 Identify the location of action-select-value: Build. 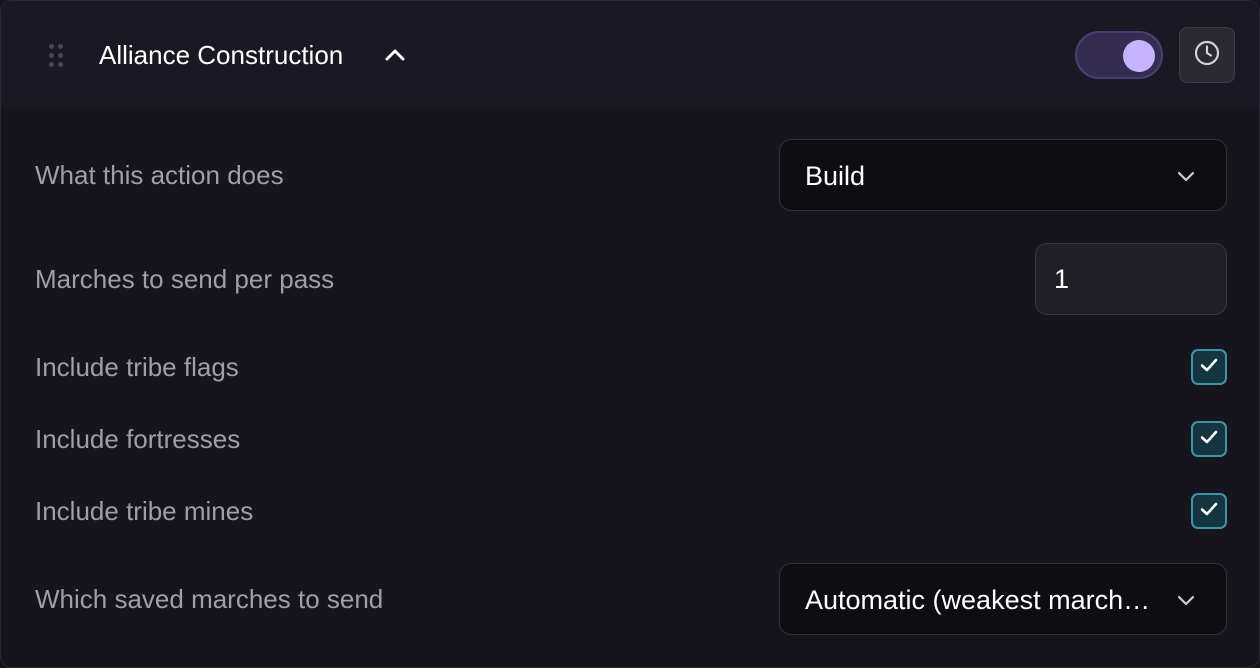
(835, 176).